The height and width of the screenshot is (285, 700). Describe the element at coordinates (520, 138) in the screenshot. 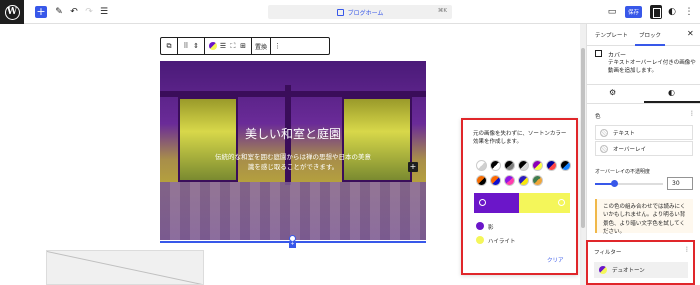

I see `duotone-description: 元の画像を失わずに、ソートンカラー効果を作成します。` at that location.